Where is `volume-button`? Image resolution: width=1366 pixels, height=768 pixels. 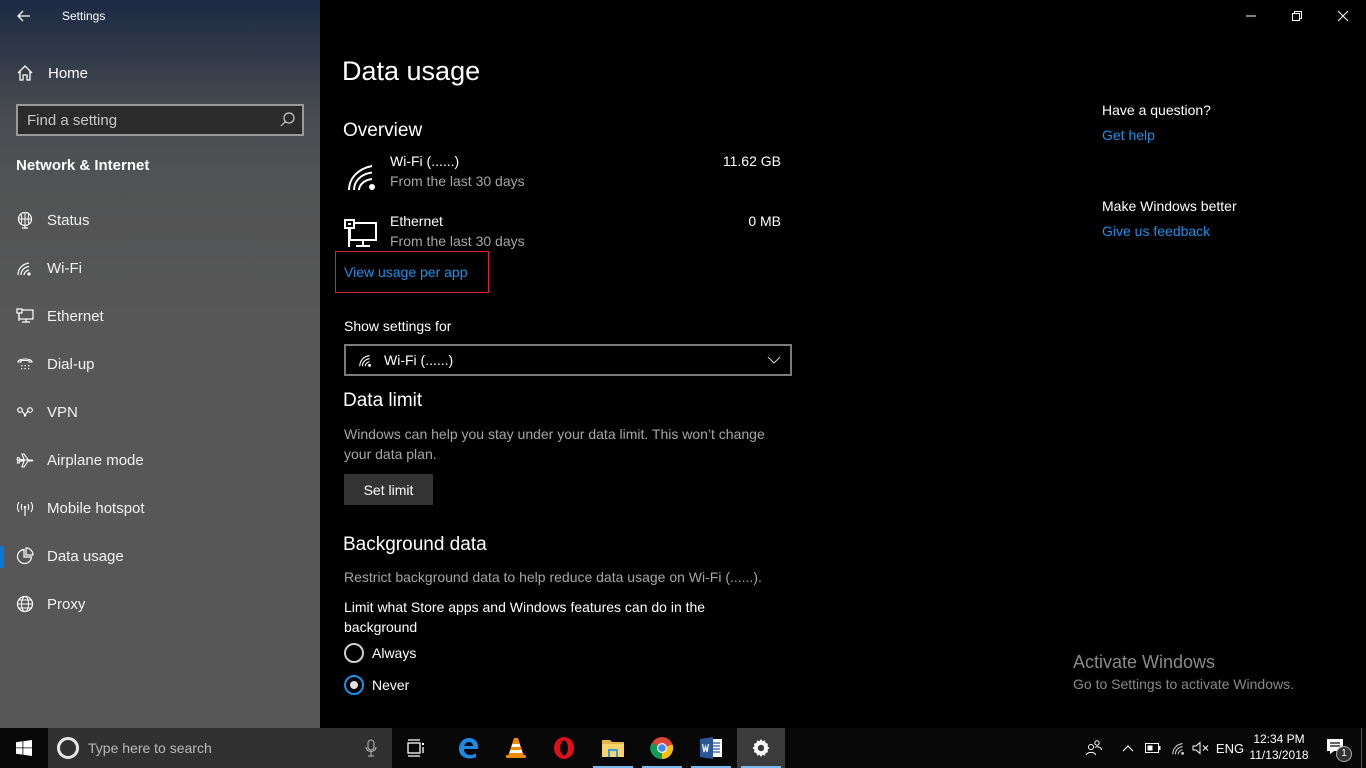 volume-button is located at coordinates (1201, 748).